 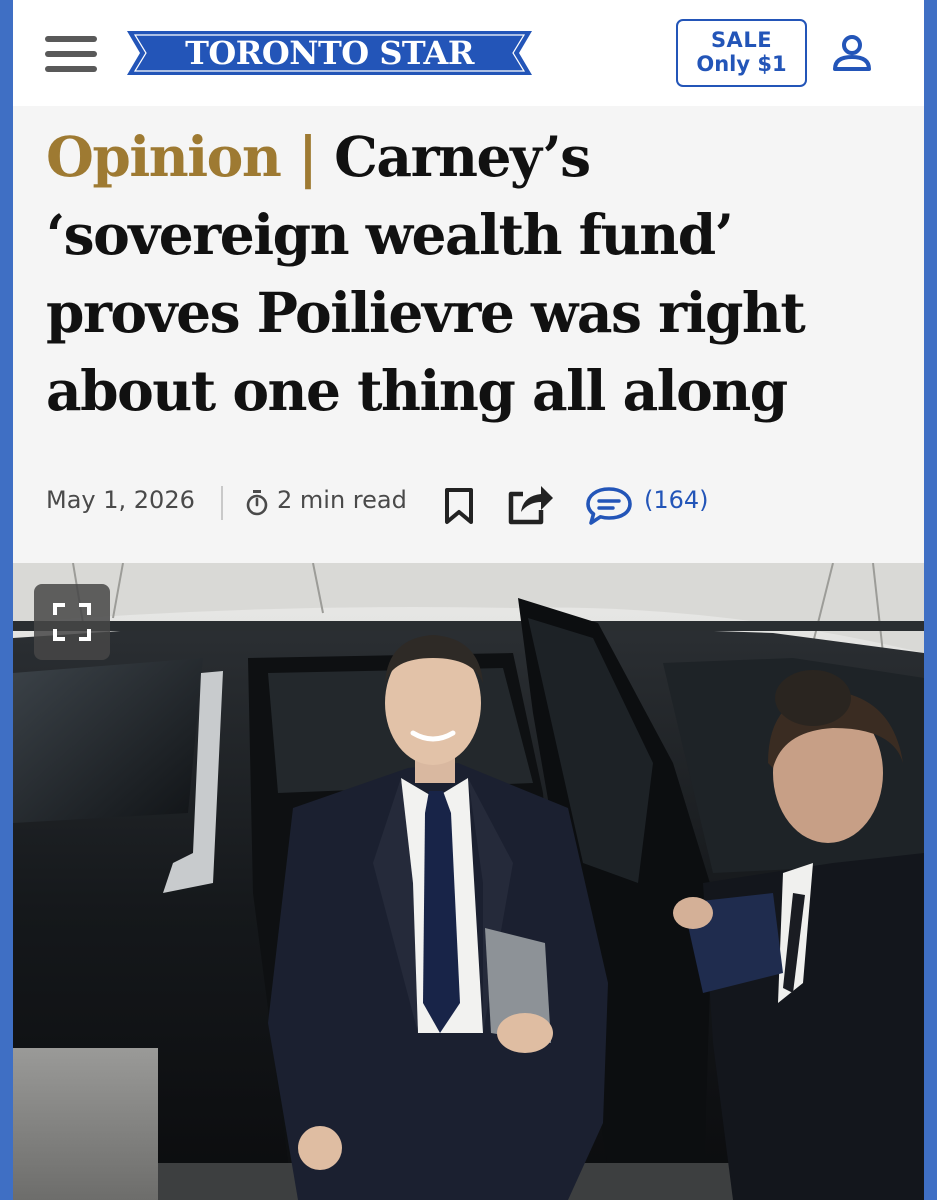 I want to click on article-meta-row: May 1, 2026 2 min read (164), so click(x=468, y=503).